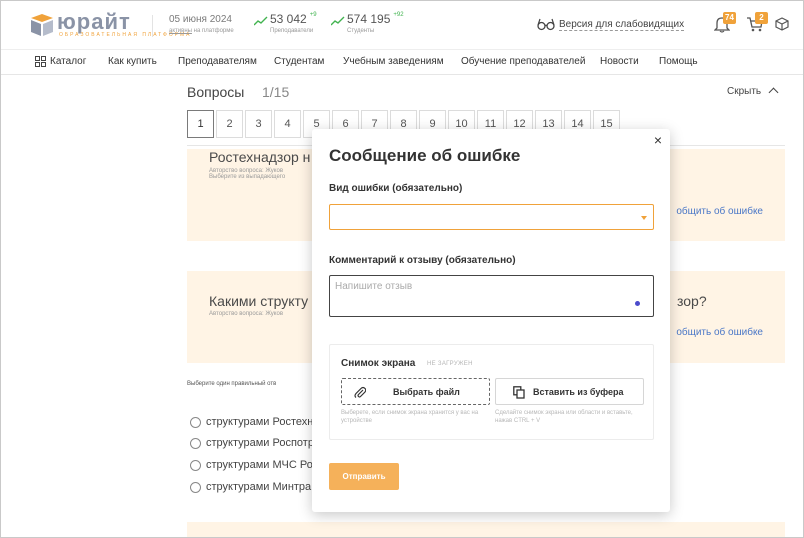 The image size is (804, 538). What do you see at coordinates (773, 92) in the screenshot?
I see `chevron-up-icon` at bounding box center [773, 92].